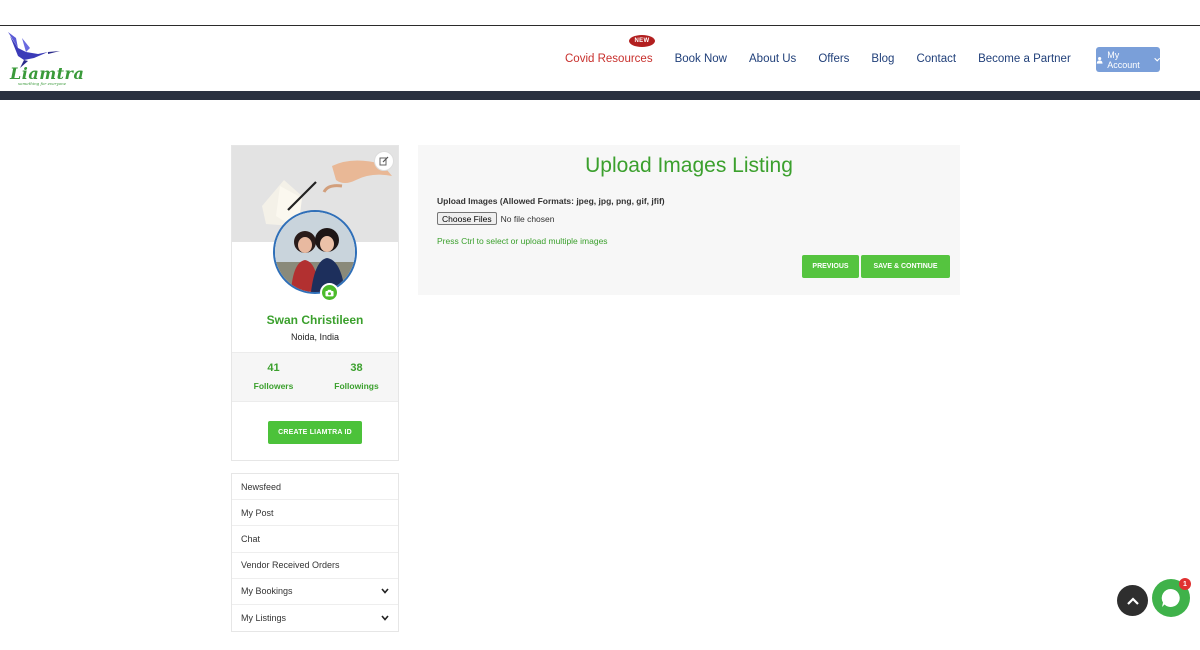 This screenshot has width=1200, height=650. I want to click on header-divider-bar, so click(600, 95).